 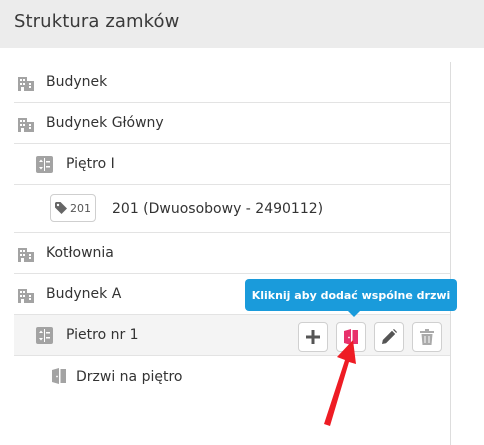 I want to click on tree-item-label: Budynek A, so click(x=84, y=294).